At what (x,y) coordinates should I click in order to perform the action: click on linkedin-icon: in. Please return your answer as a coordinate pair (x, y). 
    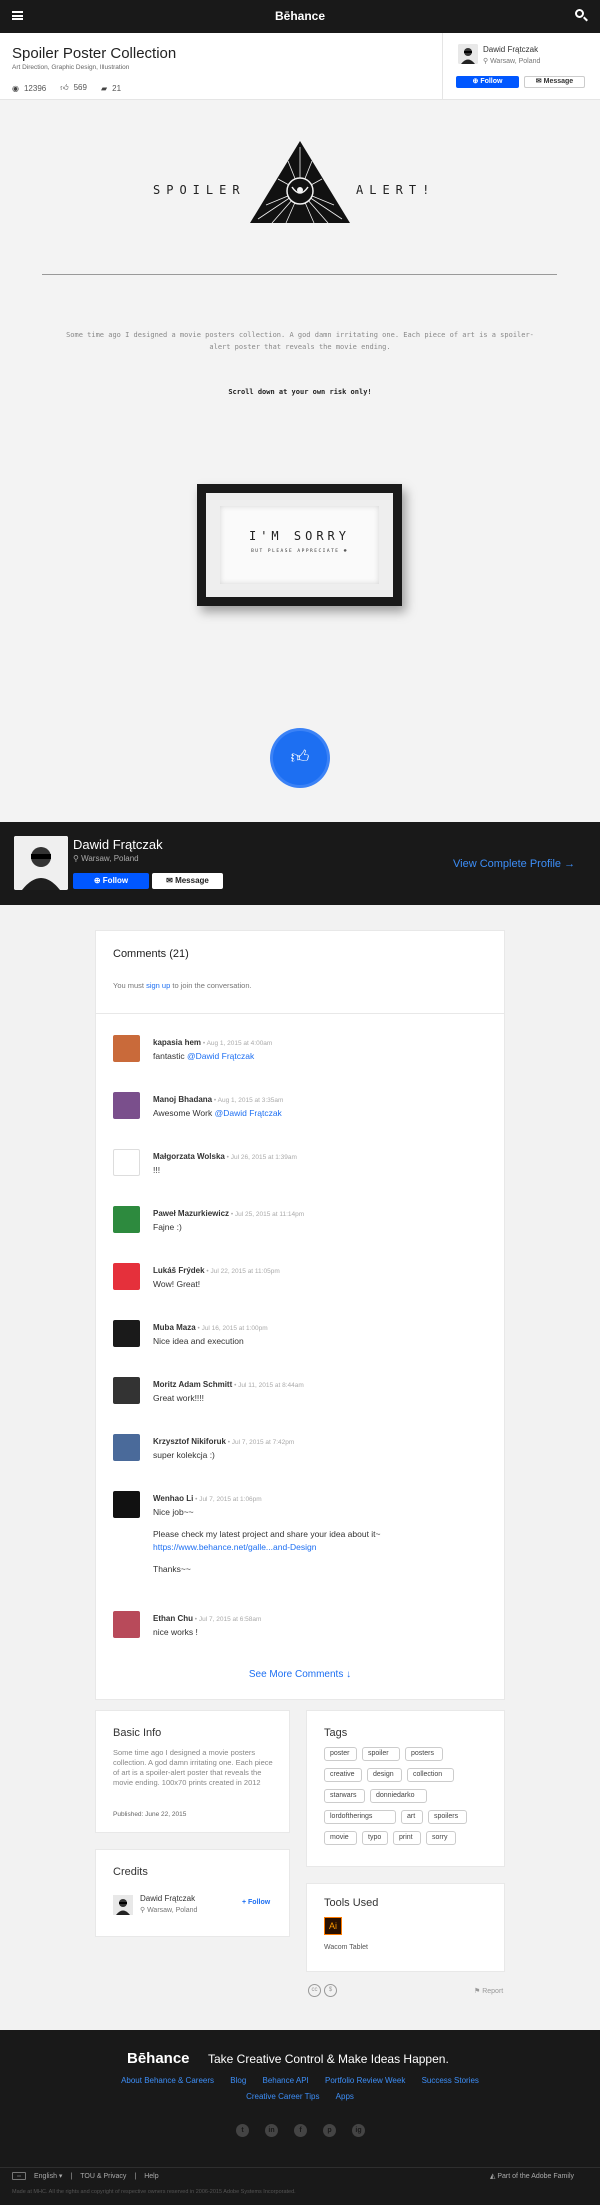
    Looking at the image, I should click on (271, 2130).